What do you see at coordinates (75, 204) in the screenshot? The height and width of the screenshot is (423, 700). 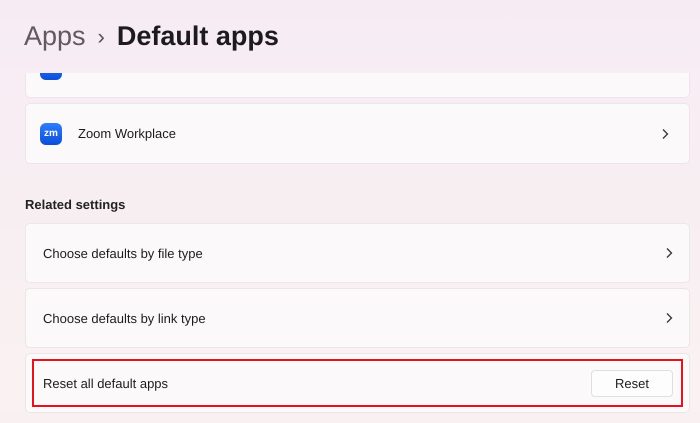 I see `section-heading: Related settings` at bounding box center [75, 204].